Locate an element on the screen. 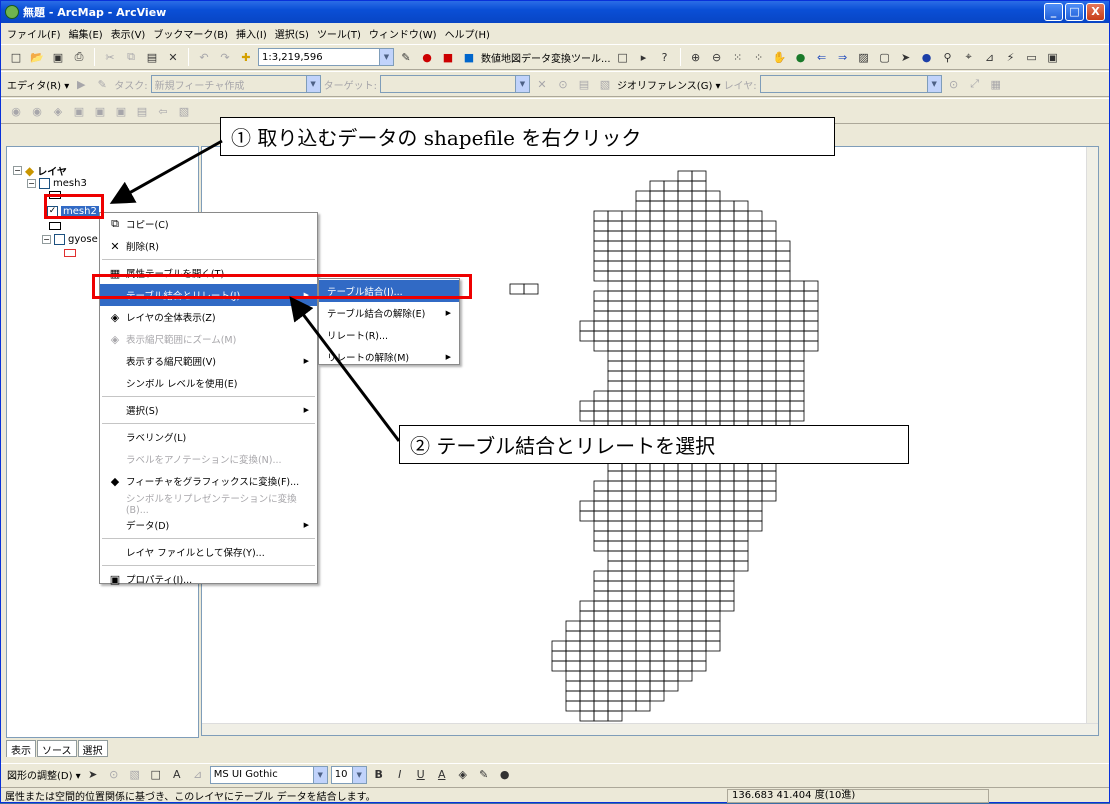 The image size is (1110, 804). copy-icon: ⧉ is located at coordinates (131, 57).